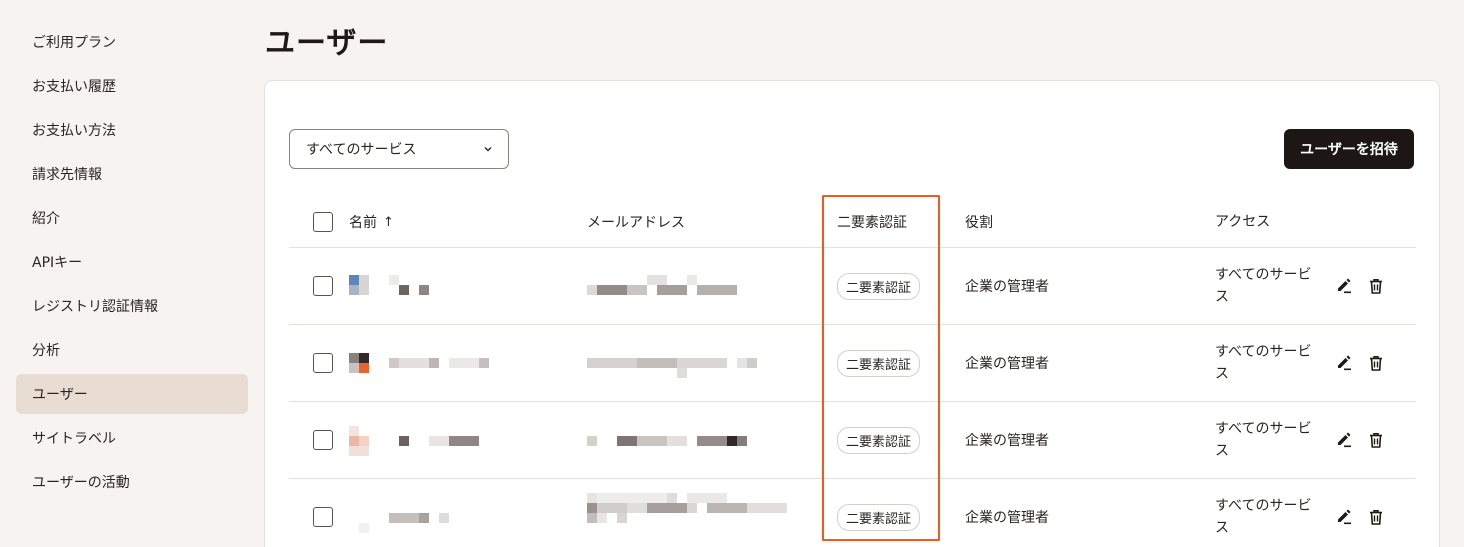 The width and height of the screenshot is (1464, 547). Describe the element at coordinates (132, 350) in the screenshot. I see `sidebar-item-analytics: 分析` at that location.